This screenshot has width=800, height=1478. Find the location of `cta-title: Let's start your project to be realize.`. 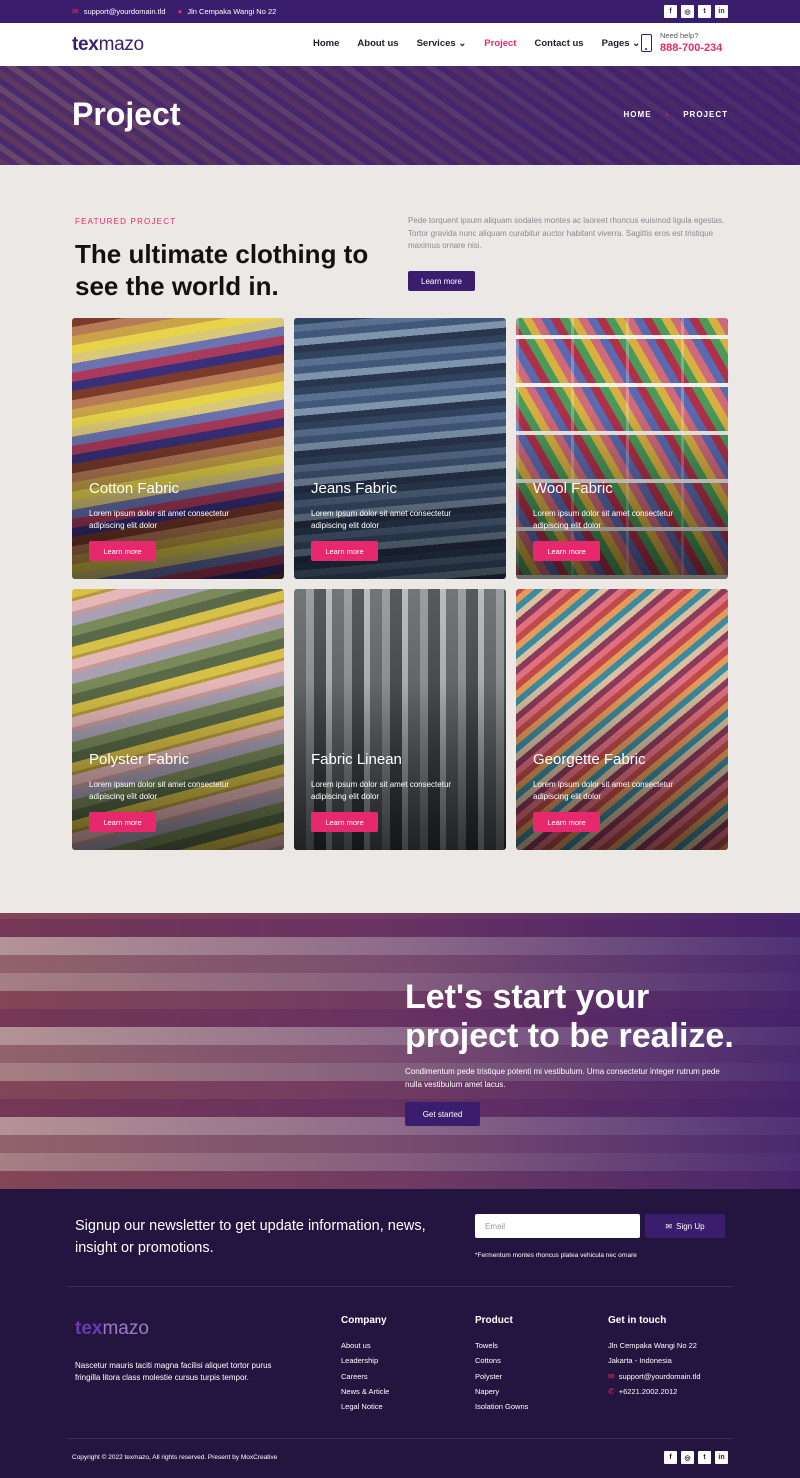

cta-title: Let's start your project to be realize. is located at coordinates (569, 1016).